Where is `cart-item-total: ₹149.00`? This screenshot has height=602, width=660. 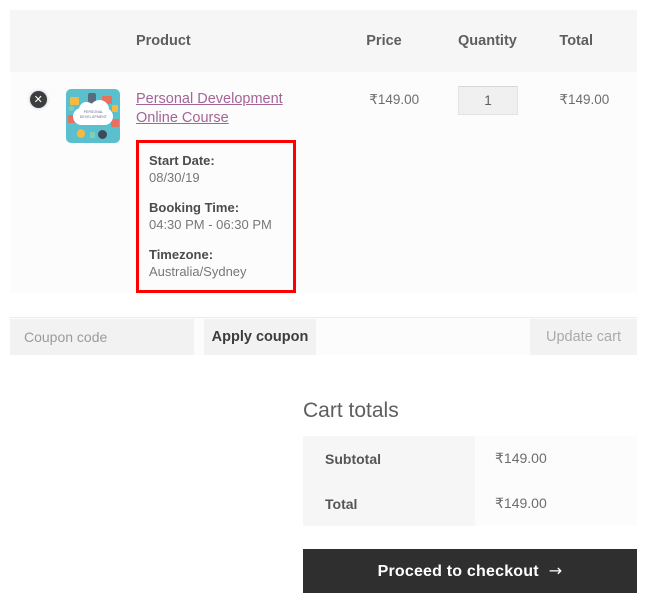 cart-item-total: ₹149.00 is located at coordinates (592, 182).